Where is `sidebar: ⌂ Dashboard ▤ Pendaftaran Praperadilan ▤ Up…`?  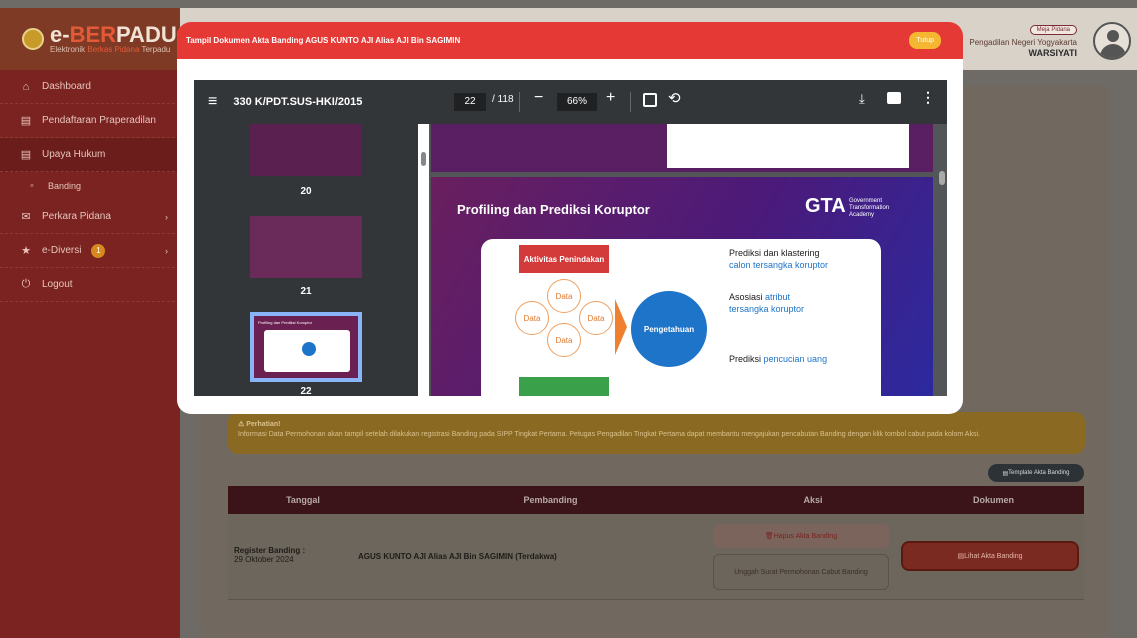
sidebar: ⌂ Dashboard ▤ Pendaftaran Praperadilan ▤ Up… is located at coordinates (90, 354).